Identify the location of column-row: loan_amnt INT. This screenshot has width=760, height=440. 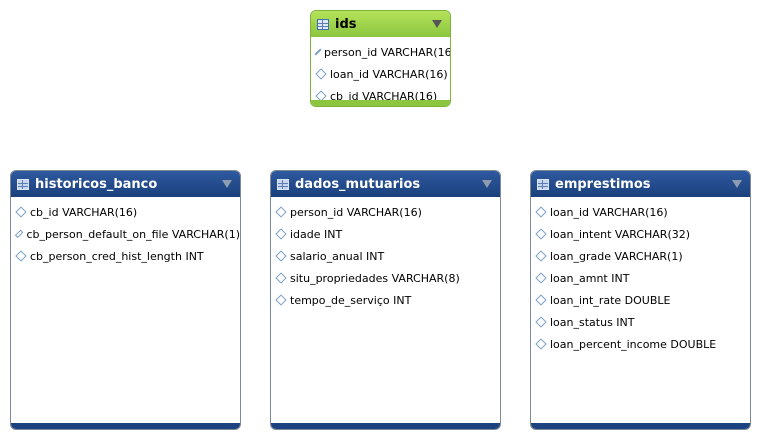
(640, 278).